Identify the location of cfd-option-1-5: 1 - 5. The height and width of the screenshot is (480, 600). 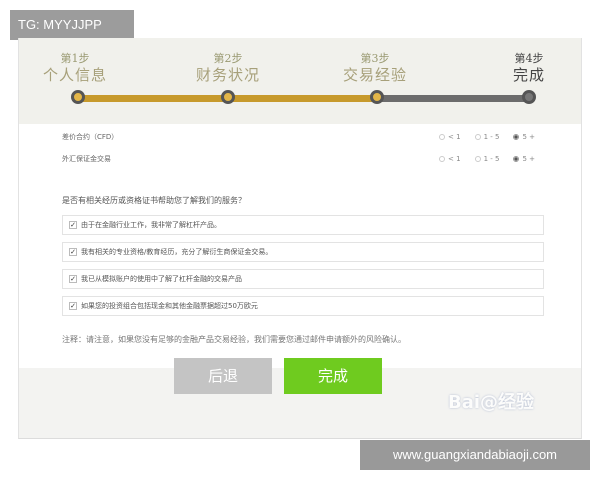
(487, 137).